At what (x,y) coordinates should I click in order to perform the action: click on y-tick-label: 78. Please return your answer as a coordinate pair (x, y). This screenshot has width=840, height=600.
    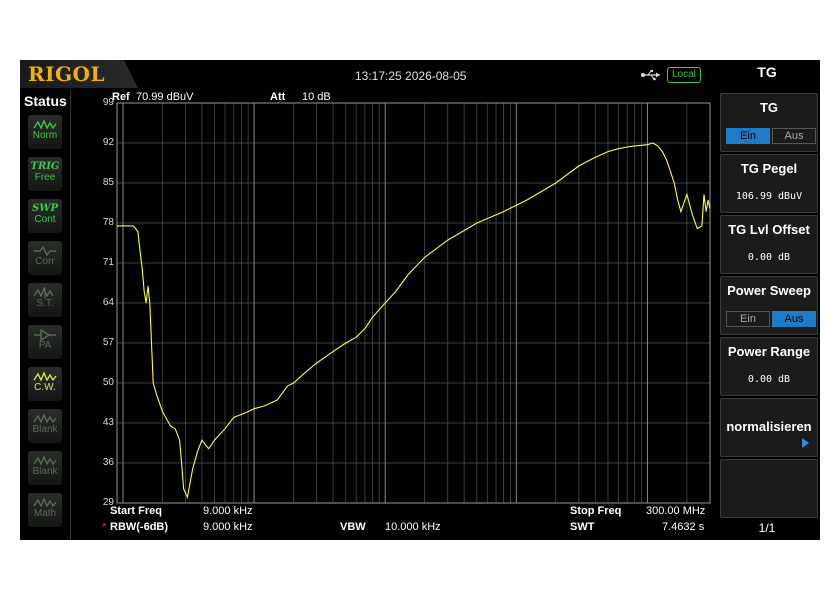
    Looking at the image, I should click on (108, 222).